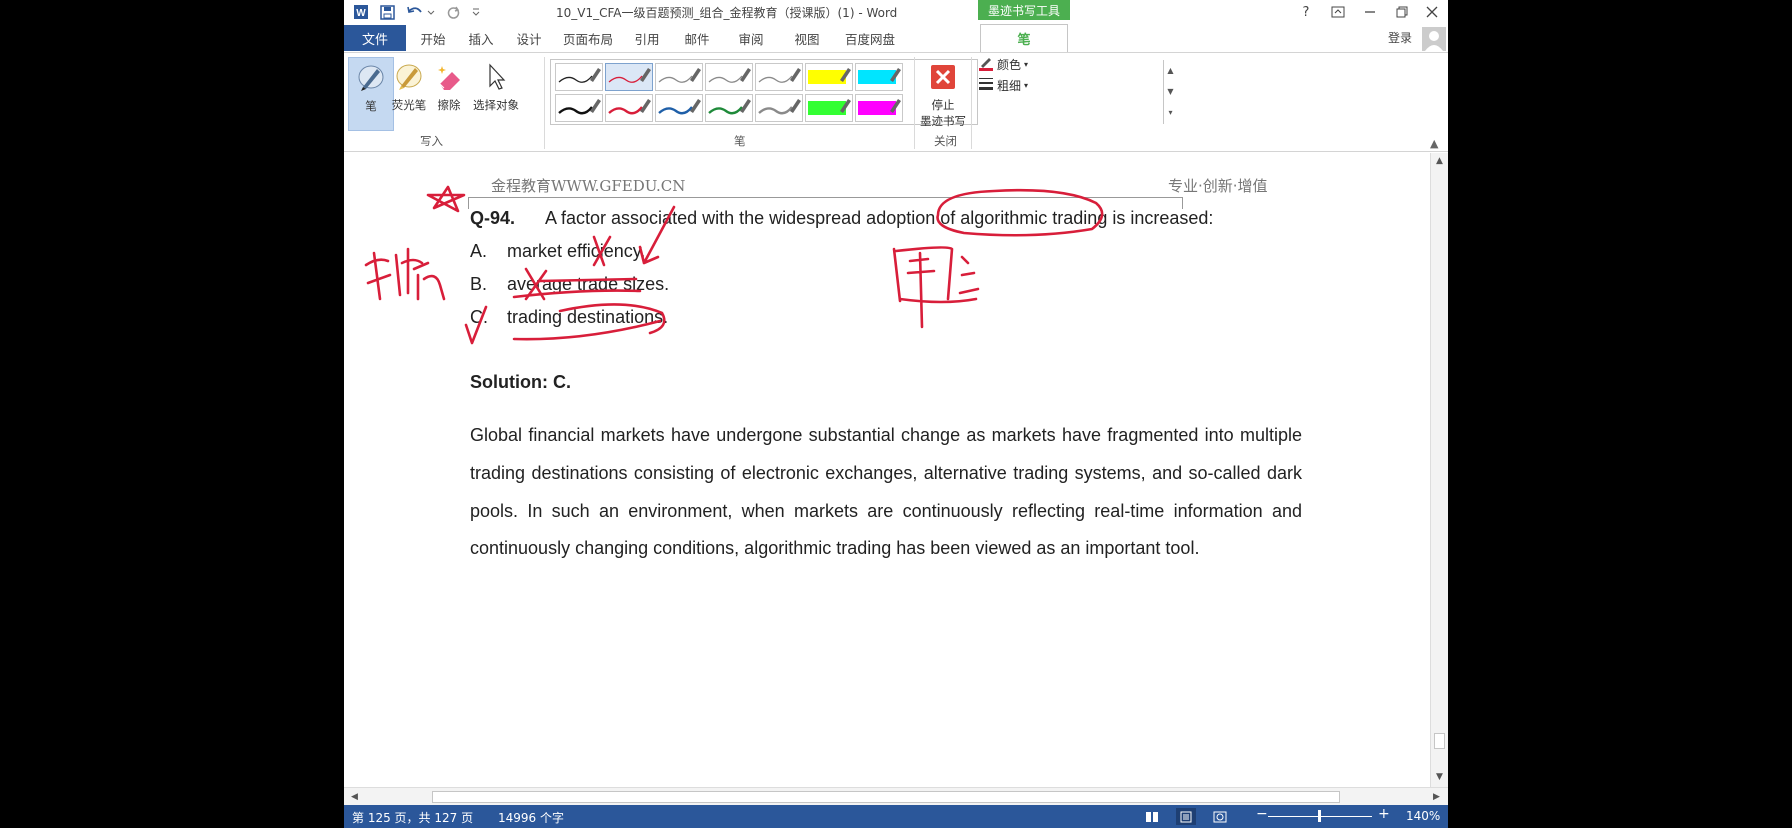  What do you see at coordinates (986, 85) in the screenshot?
I see `thickness-icon` at bounding box center [986, 85].